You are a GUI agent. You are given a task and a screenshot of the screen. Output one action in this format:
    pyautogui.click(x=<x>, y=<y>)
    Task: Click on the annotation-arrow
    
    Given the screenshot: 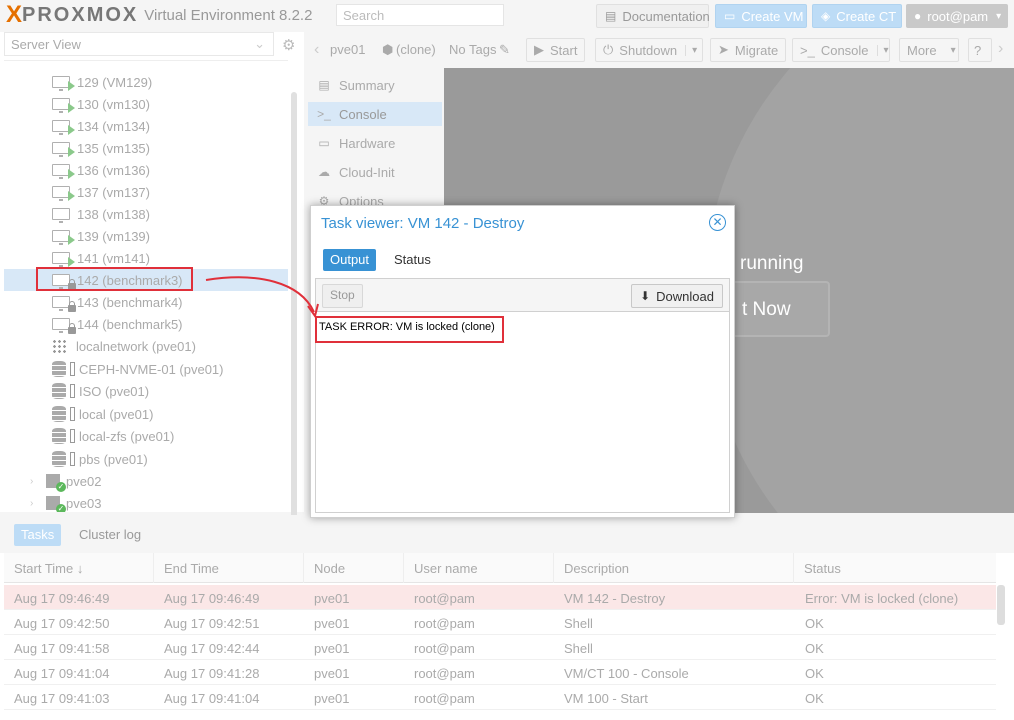 What is the action you would take?
    pyautogui.click(x=262, y=297)
    